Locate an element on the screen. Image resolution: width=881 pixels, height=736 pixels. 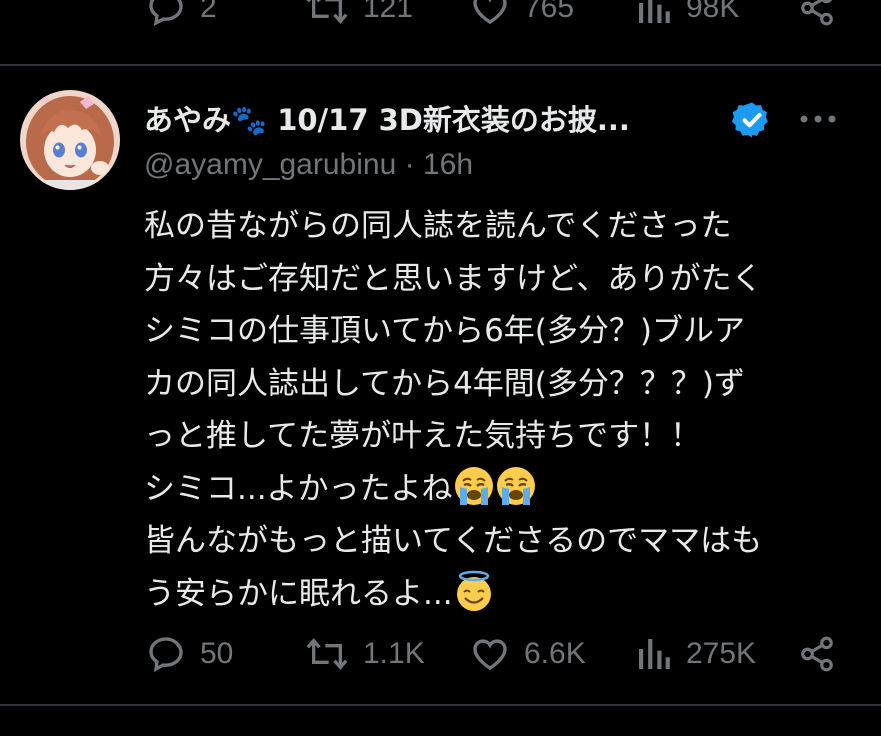
prev-like-count: 765 is located at coordinates (549, 12).